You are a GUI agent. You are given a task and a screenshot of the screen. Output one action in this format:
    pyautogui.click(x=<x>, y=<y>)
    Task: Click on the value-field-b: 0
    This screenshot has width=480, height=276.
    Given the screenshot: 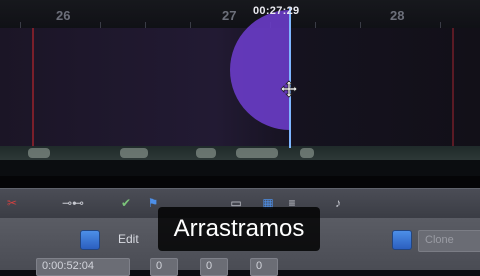 What is the action you would take?
    pyautogui.click(x=214, y=267)
    